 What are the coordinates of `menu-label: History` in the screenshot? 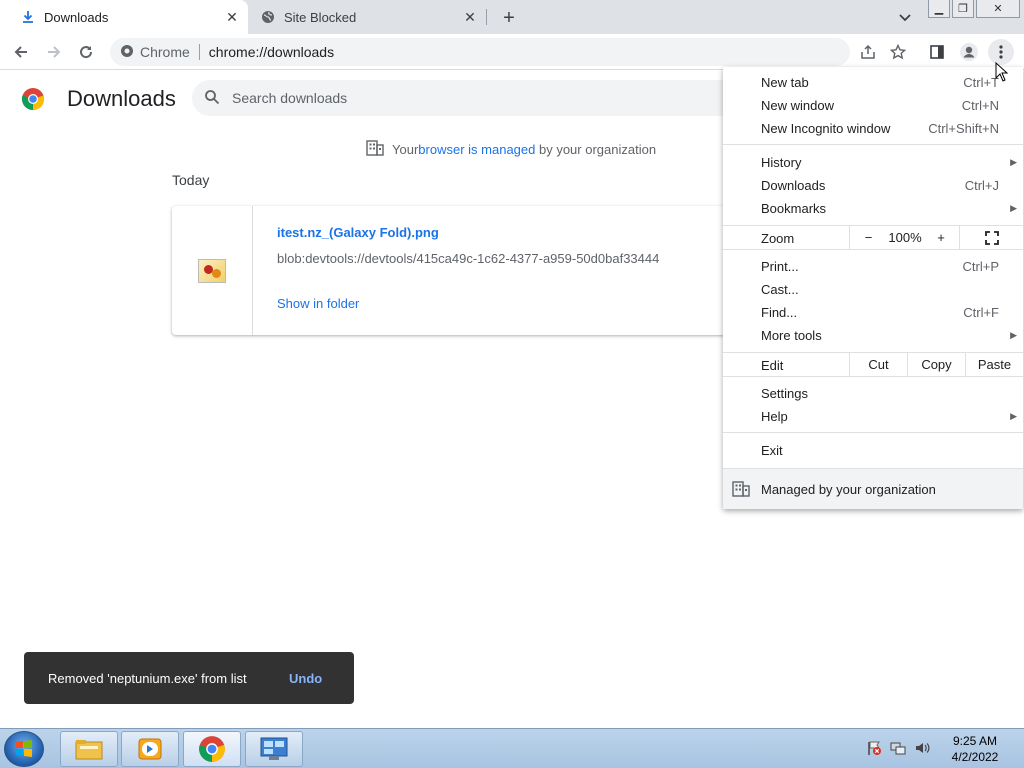 It's located at (781, 162).